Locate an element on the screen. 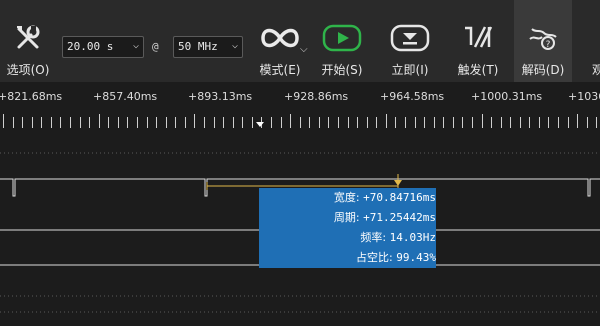 This screenshot has height=326, width=600. time-label: +964.58ms is located at coordinates (412, 96).